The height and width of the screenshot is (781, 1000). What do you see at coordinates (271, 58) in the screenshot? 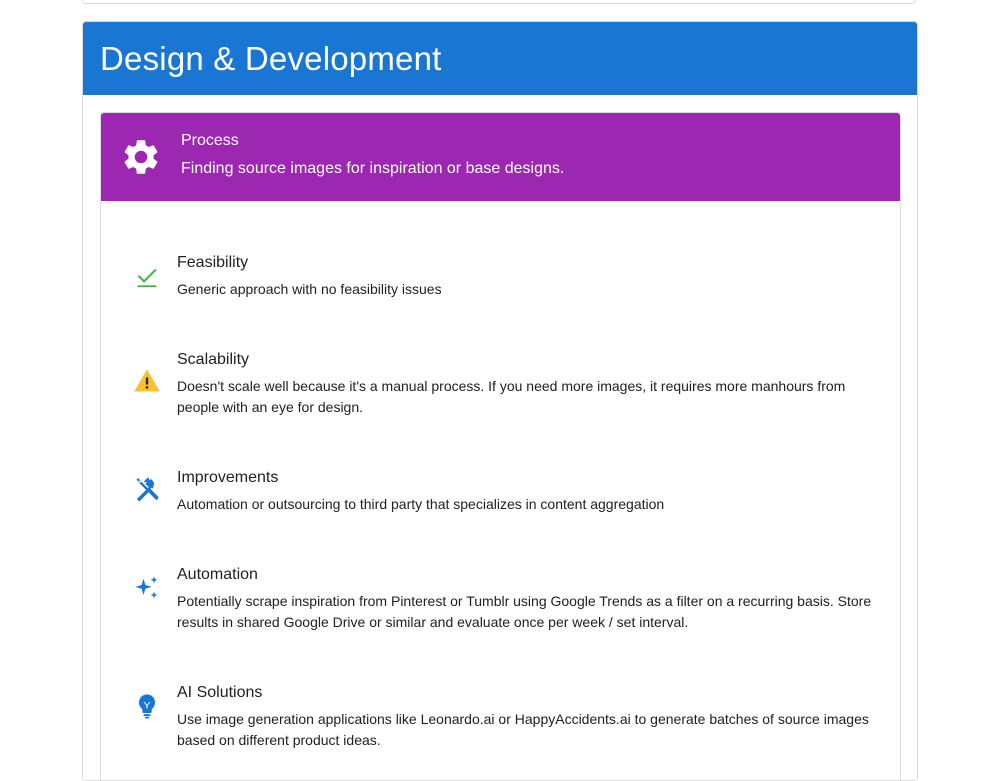
I see `section-title: Design & Development` at bounding box center [271, 58].